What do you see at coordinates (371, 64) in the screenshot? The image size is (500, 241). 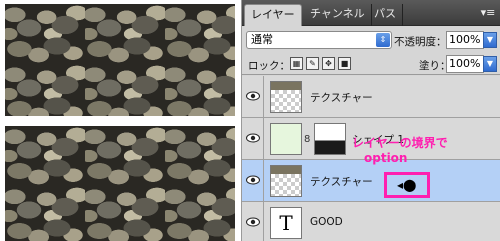 I see `lock-fill-row: ロック： ▦ ✎ ✥ ■ 塗り： 100% ▼` at bounding box center [371, 64].